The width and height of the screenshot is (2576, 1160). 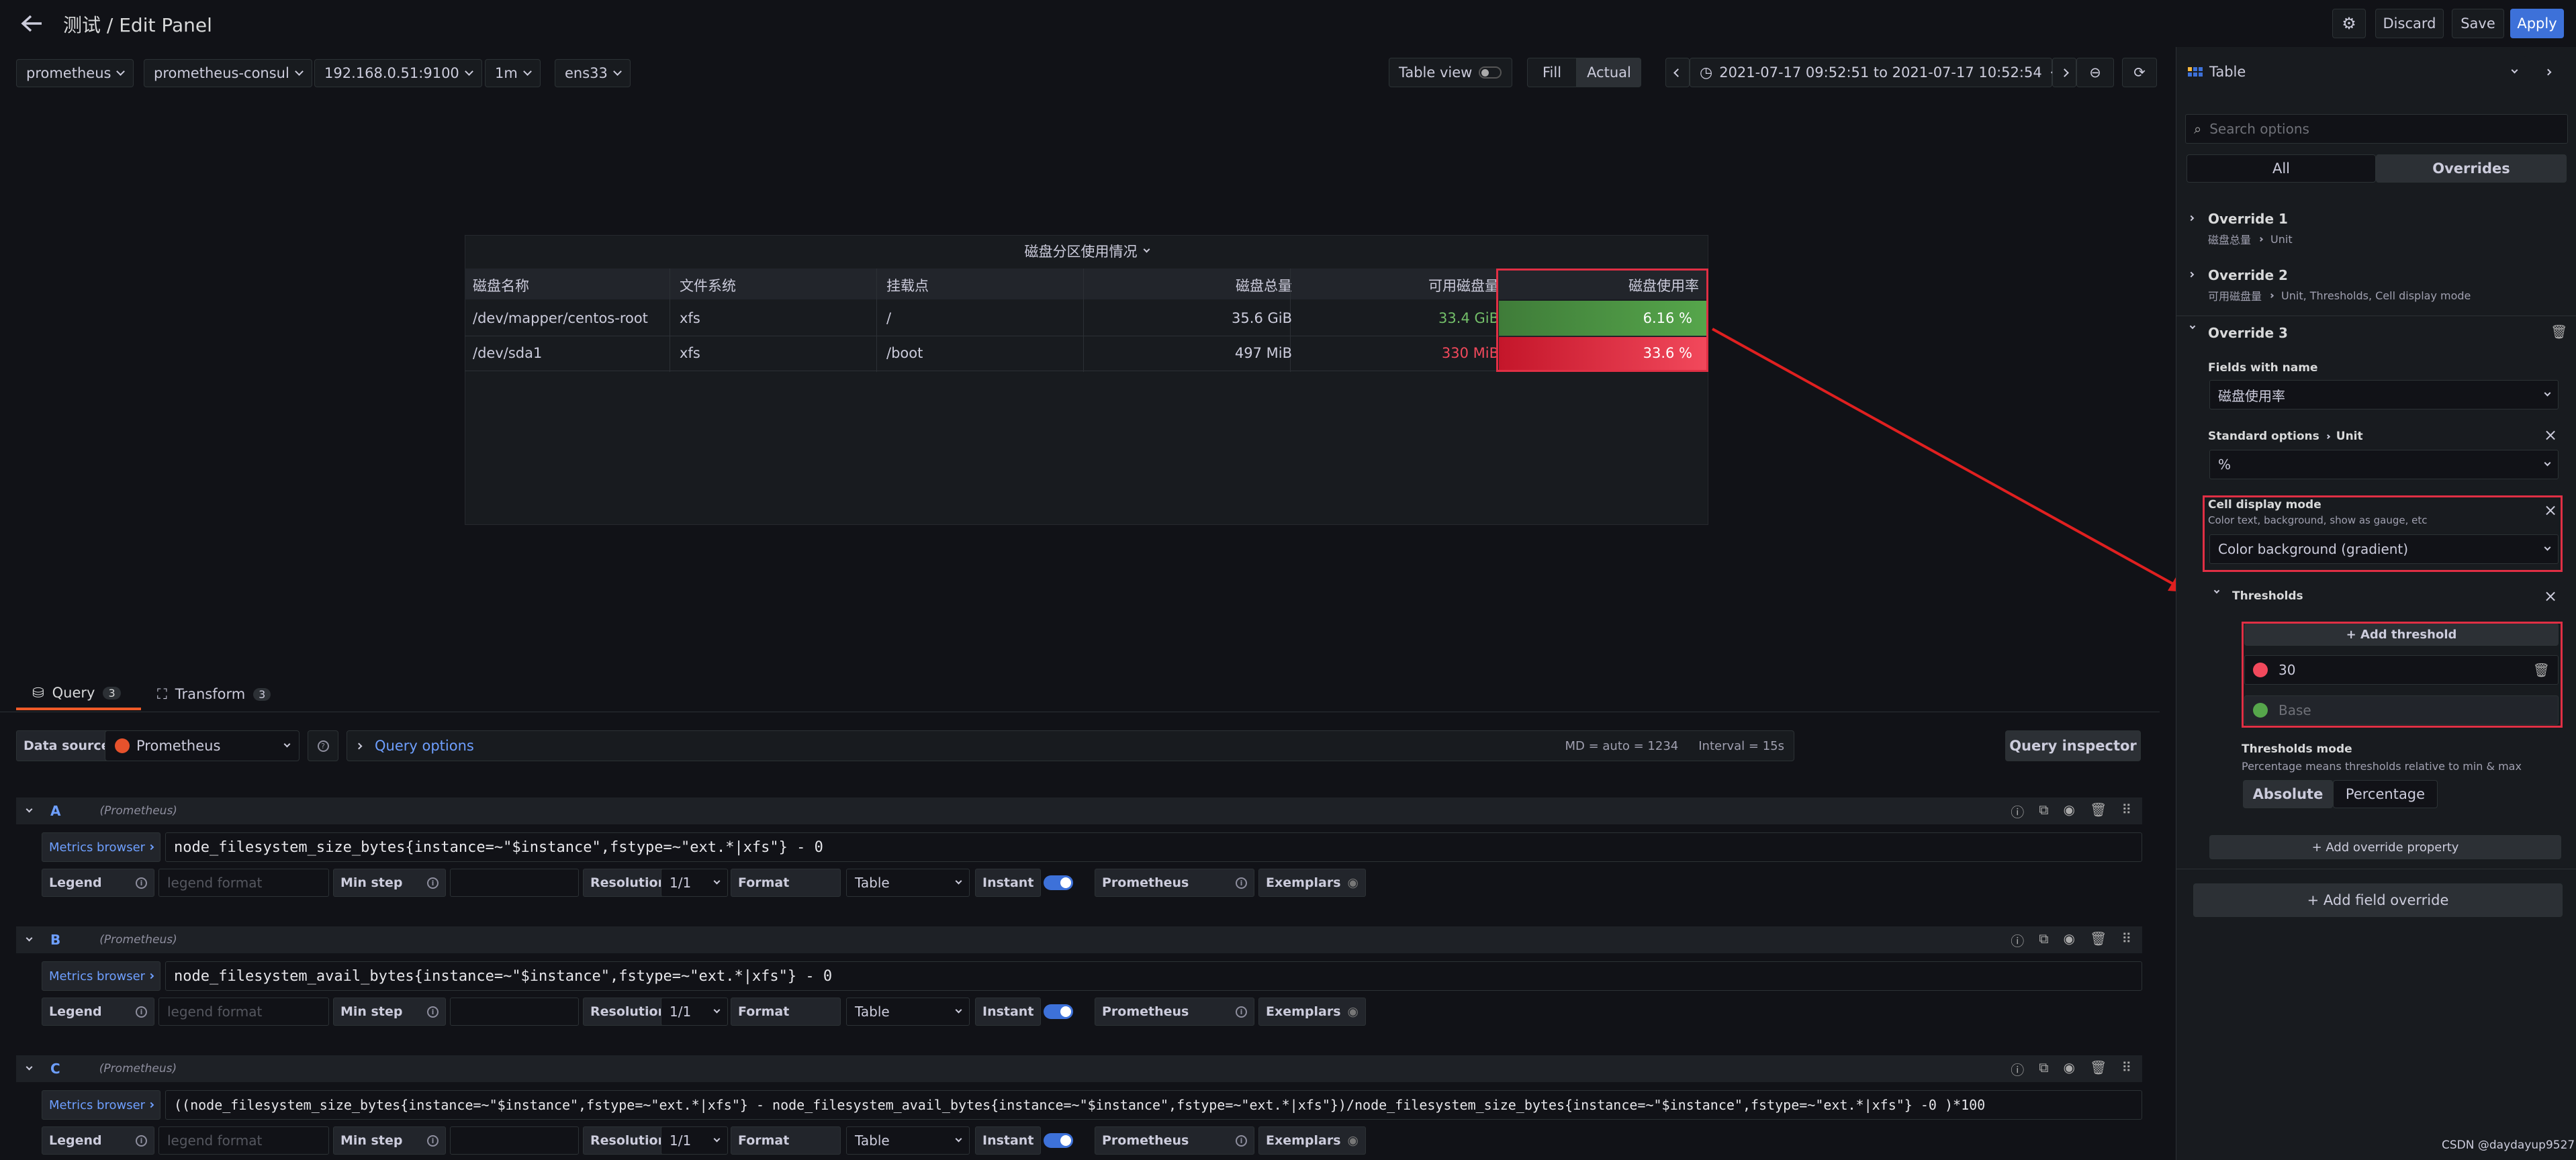 I want to click on refresh-button: ⟳, so click(x=2139, y=72).